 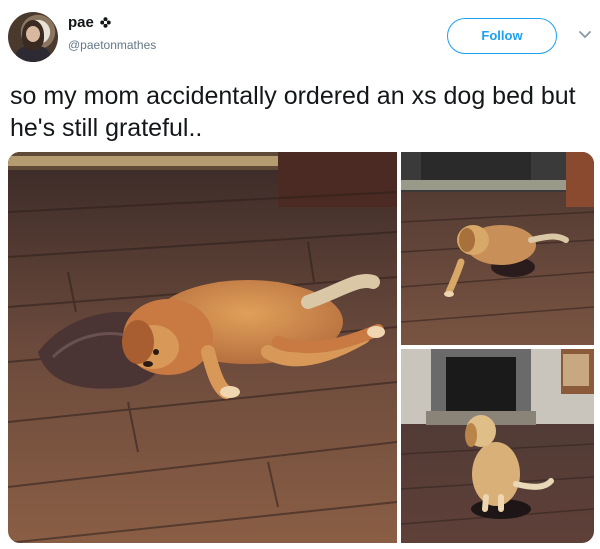 I want to click on display-name-row: pae, so click(x=89, y=22).